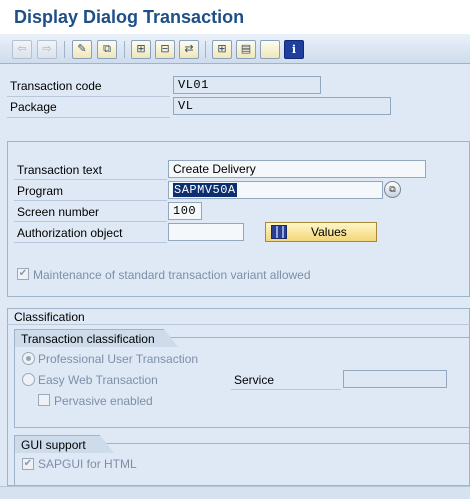 The height and width of the screenshot is (499, 470). What do you see at coordinates (70, 233) in the screenshot?
I see `authorization-object-label: Authorization object` at bounding box center [70, 233].